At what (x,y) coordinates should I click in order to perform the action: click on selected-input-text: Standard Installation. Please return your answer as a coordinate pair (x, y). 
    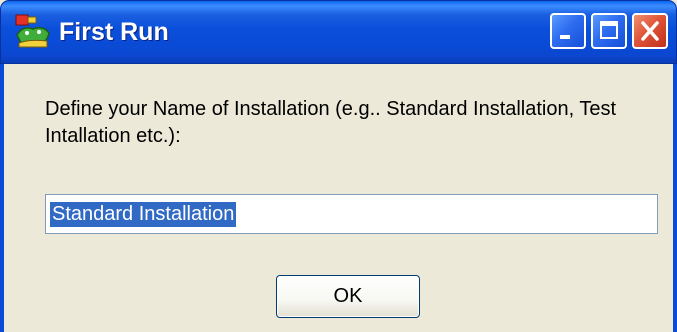
    Looking at the image, I should click on (143, 214).